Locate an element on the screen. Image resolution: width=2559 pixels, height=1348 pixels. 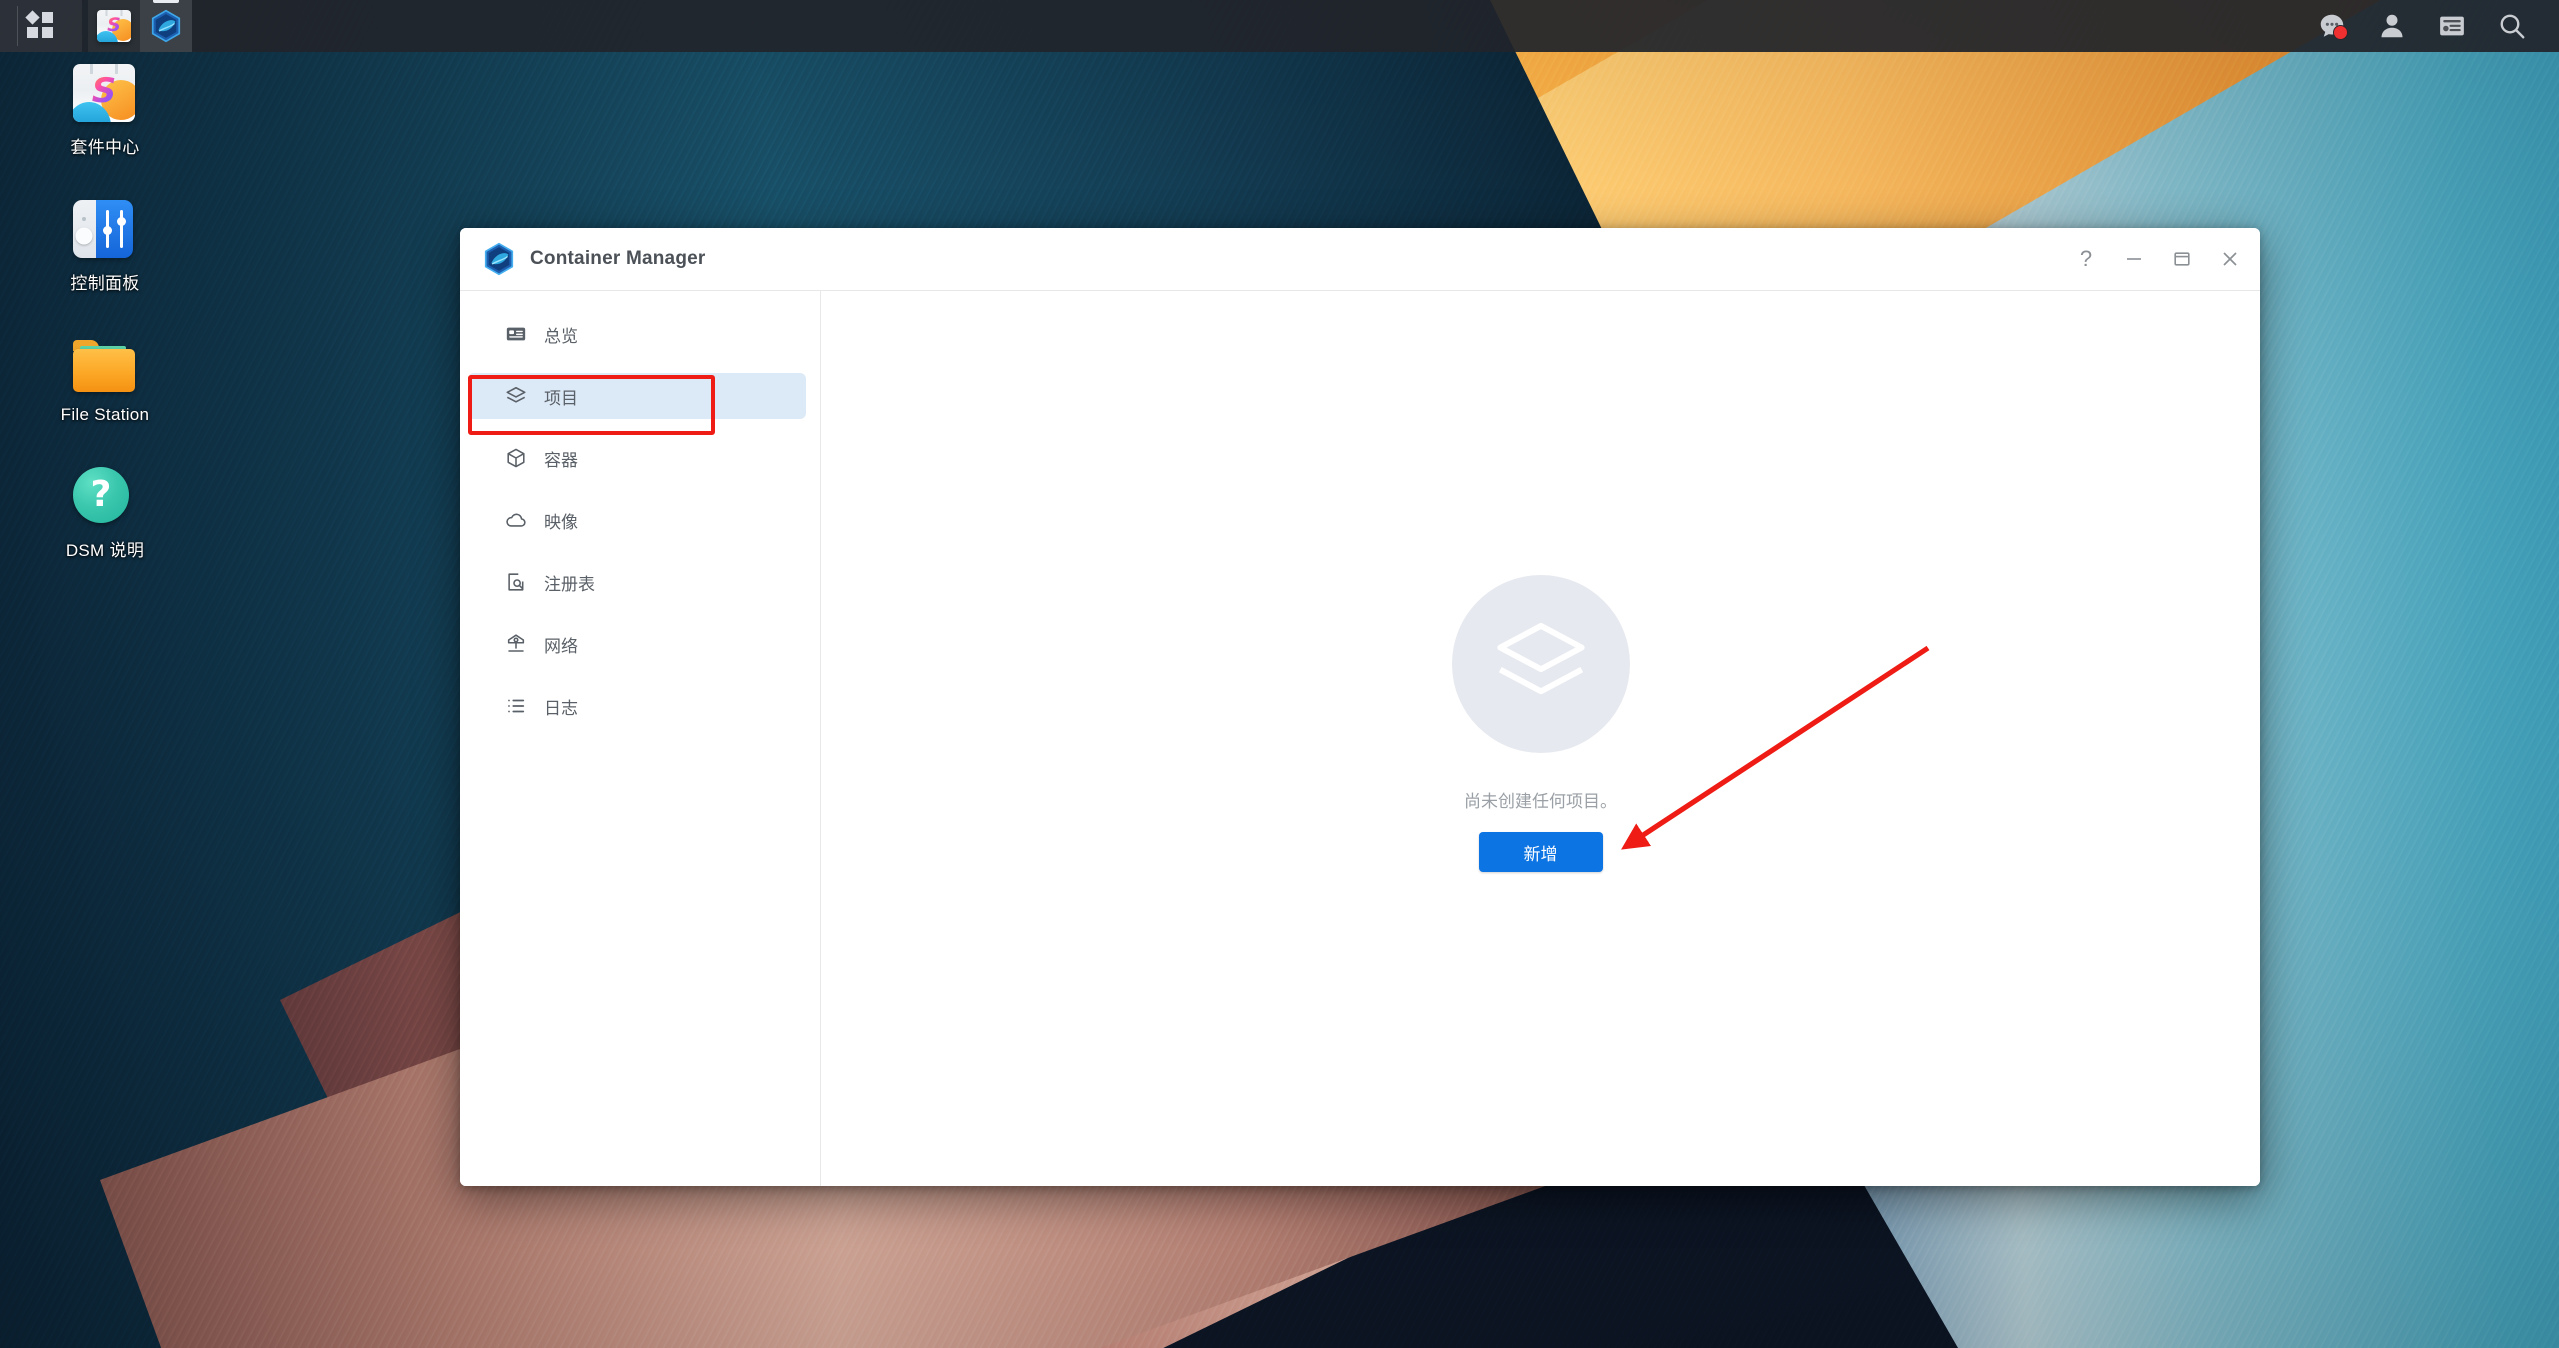
close-button is located at coordinates (2230, 259).